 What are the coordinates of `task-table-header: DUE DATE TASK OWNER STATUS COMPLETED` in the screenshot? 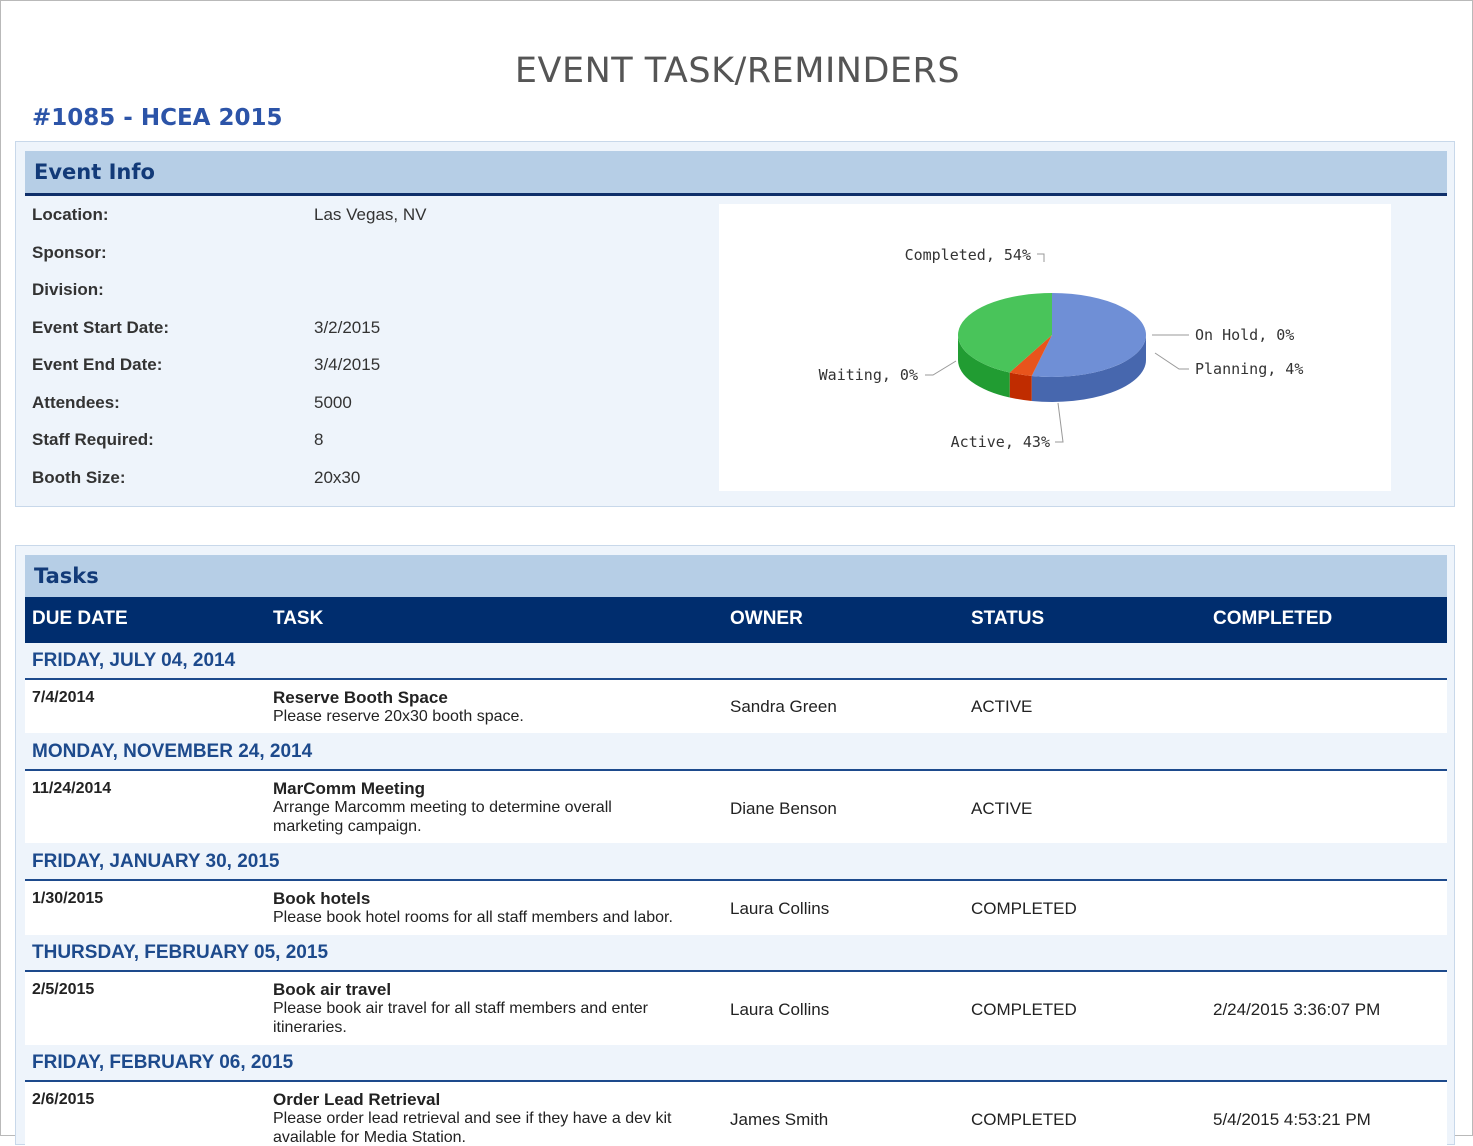 It's located at (736, 620).